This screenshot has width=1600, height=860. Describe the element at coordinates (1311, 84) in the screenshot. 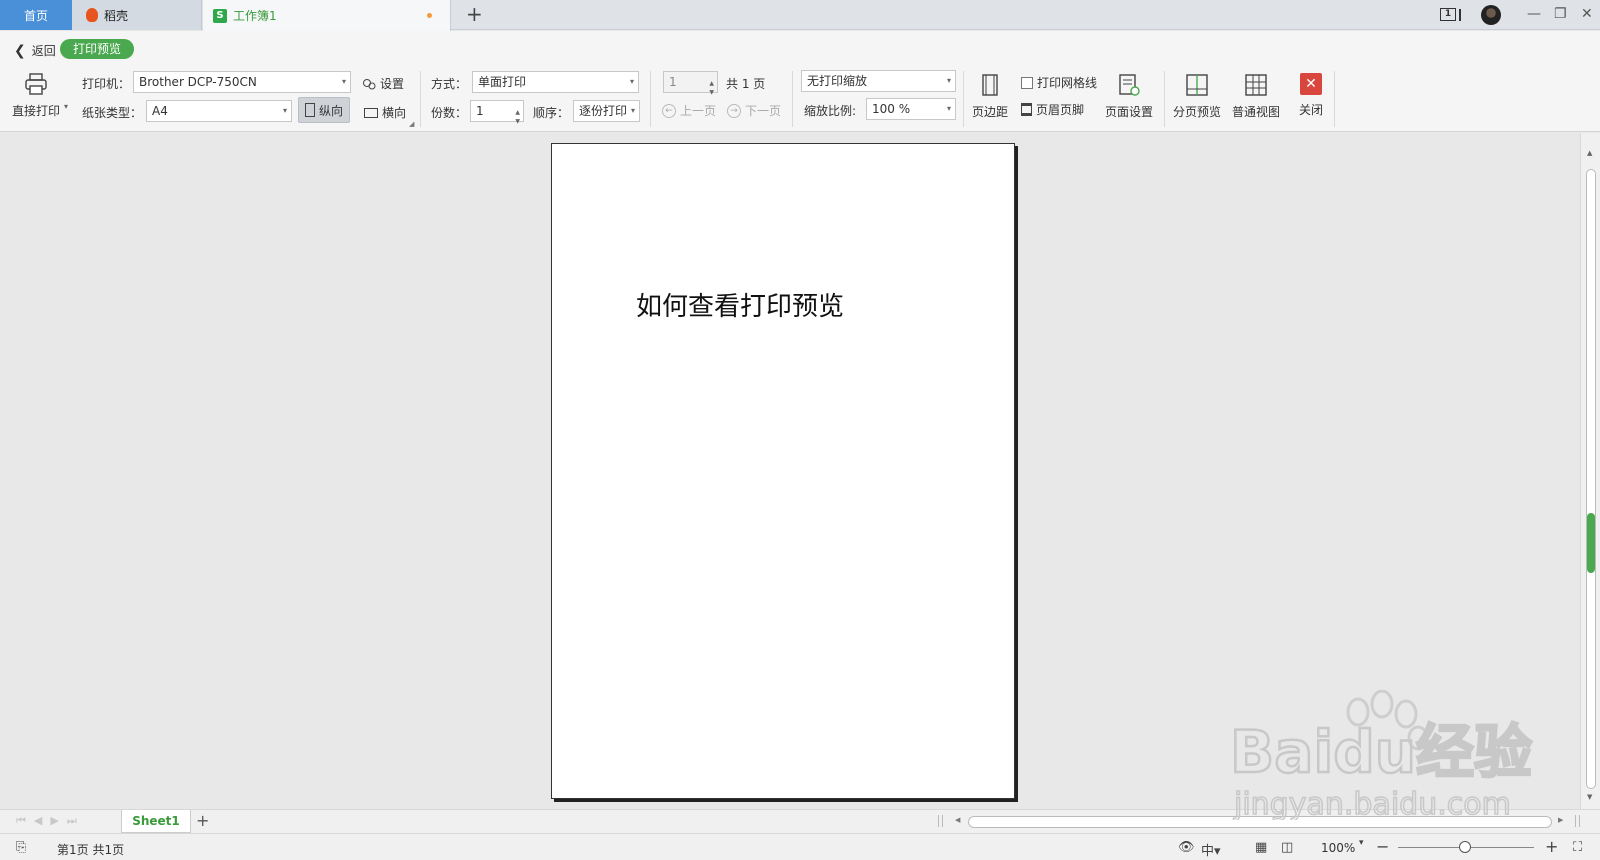

I see `close-icon: ✕` at that location.